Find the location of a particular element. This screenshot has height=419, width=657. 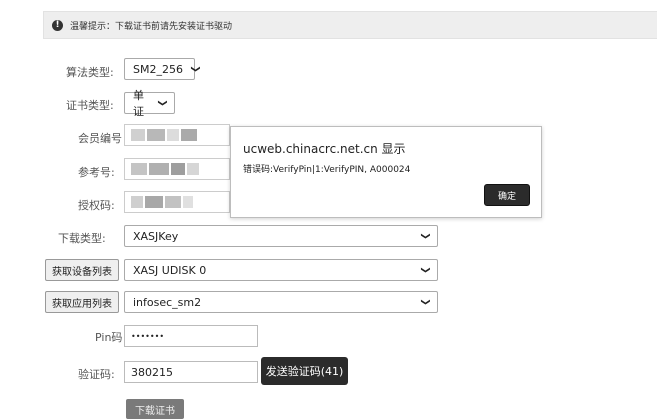

info-icon: ! is located at coordinates (57, 25).